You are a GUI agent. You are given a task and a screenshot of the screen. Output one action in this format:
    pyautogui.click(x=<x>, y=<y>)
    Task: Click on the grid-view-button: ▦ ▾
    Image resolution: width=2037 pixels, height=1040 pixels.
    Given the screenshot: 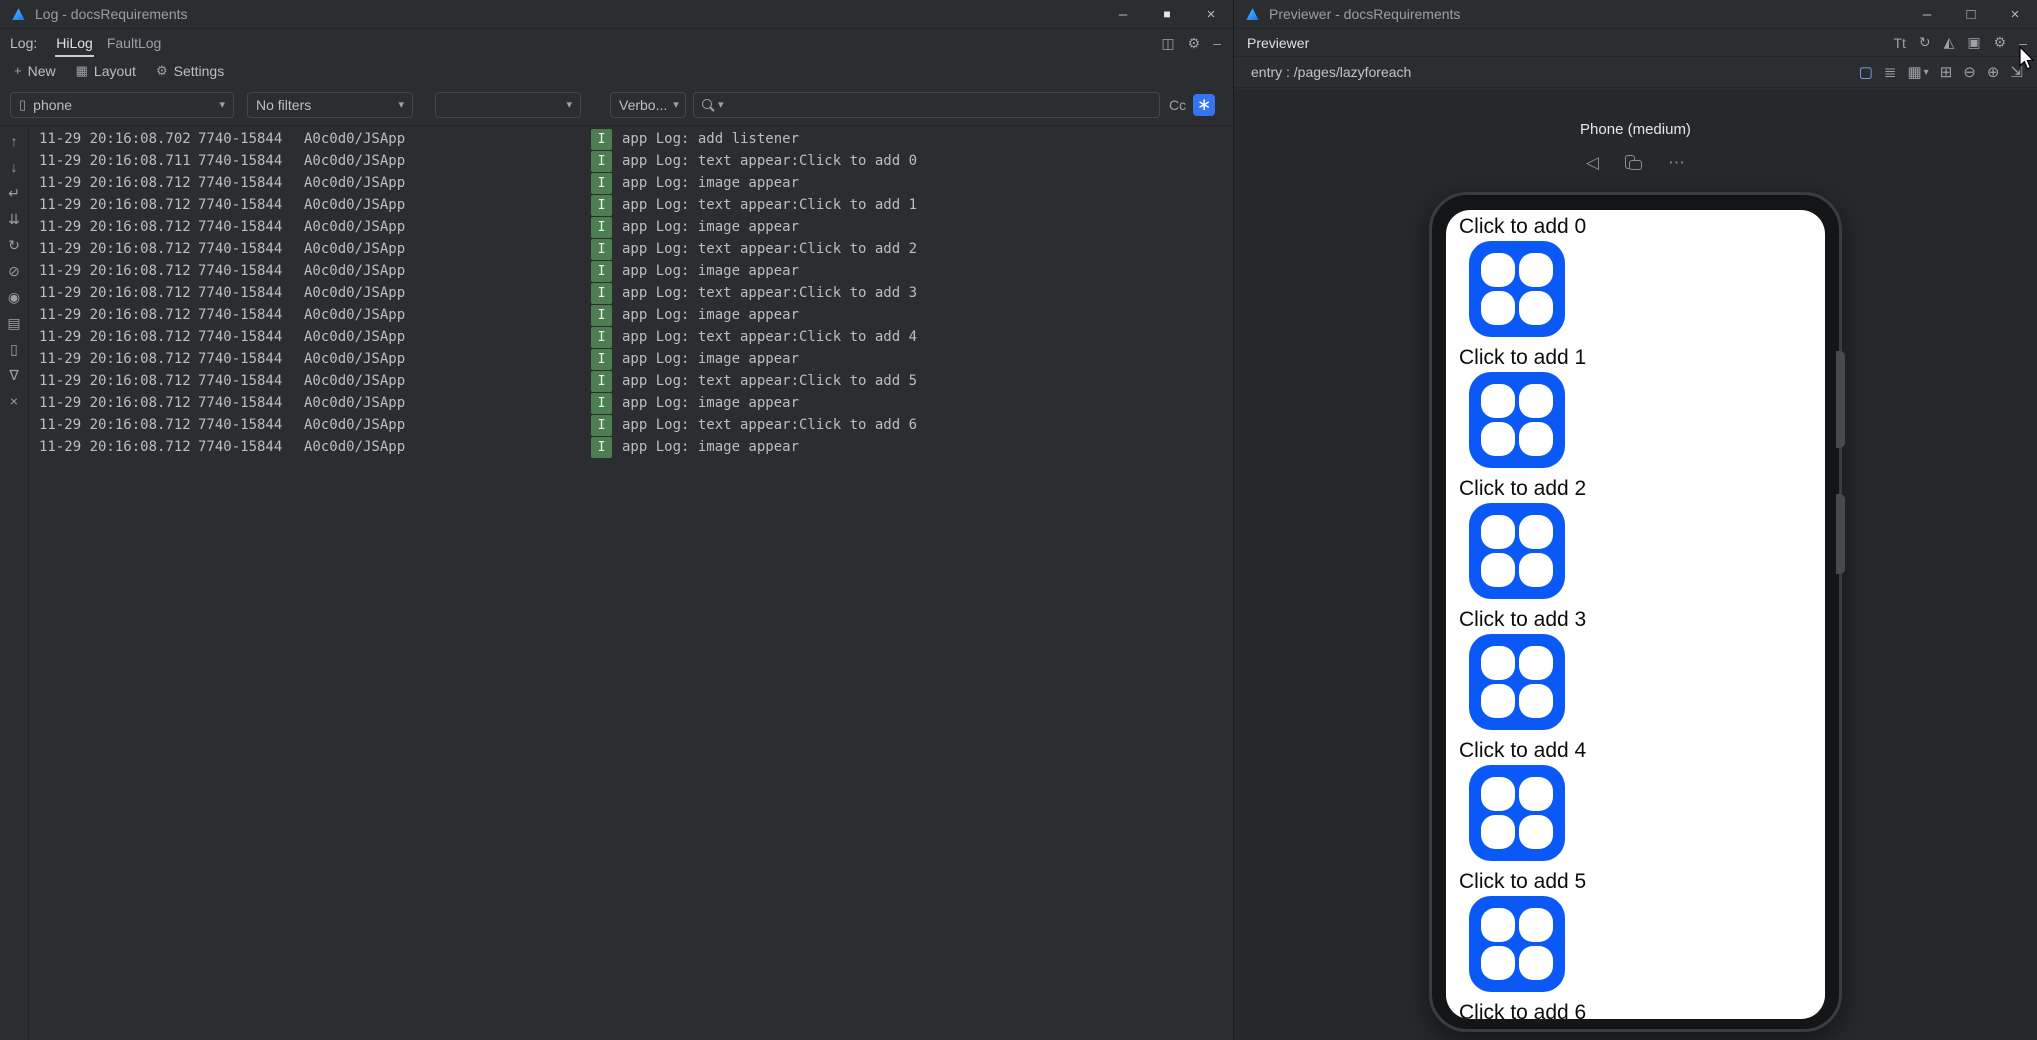 What is the action you would take?
    pyautogui.click(x=1917, y=72)
    